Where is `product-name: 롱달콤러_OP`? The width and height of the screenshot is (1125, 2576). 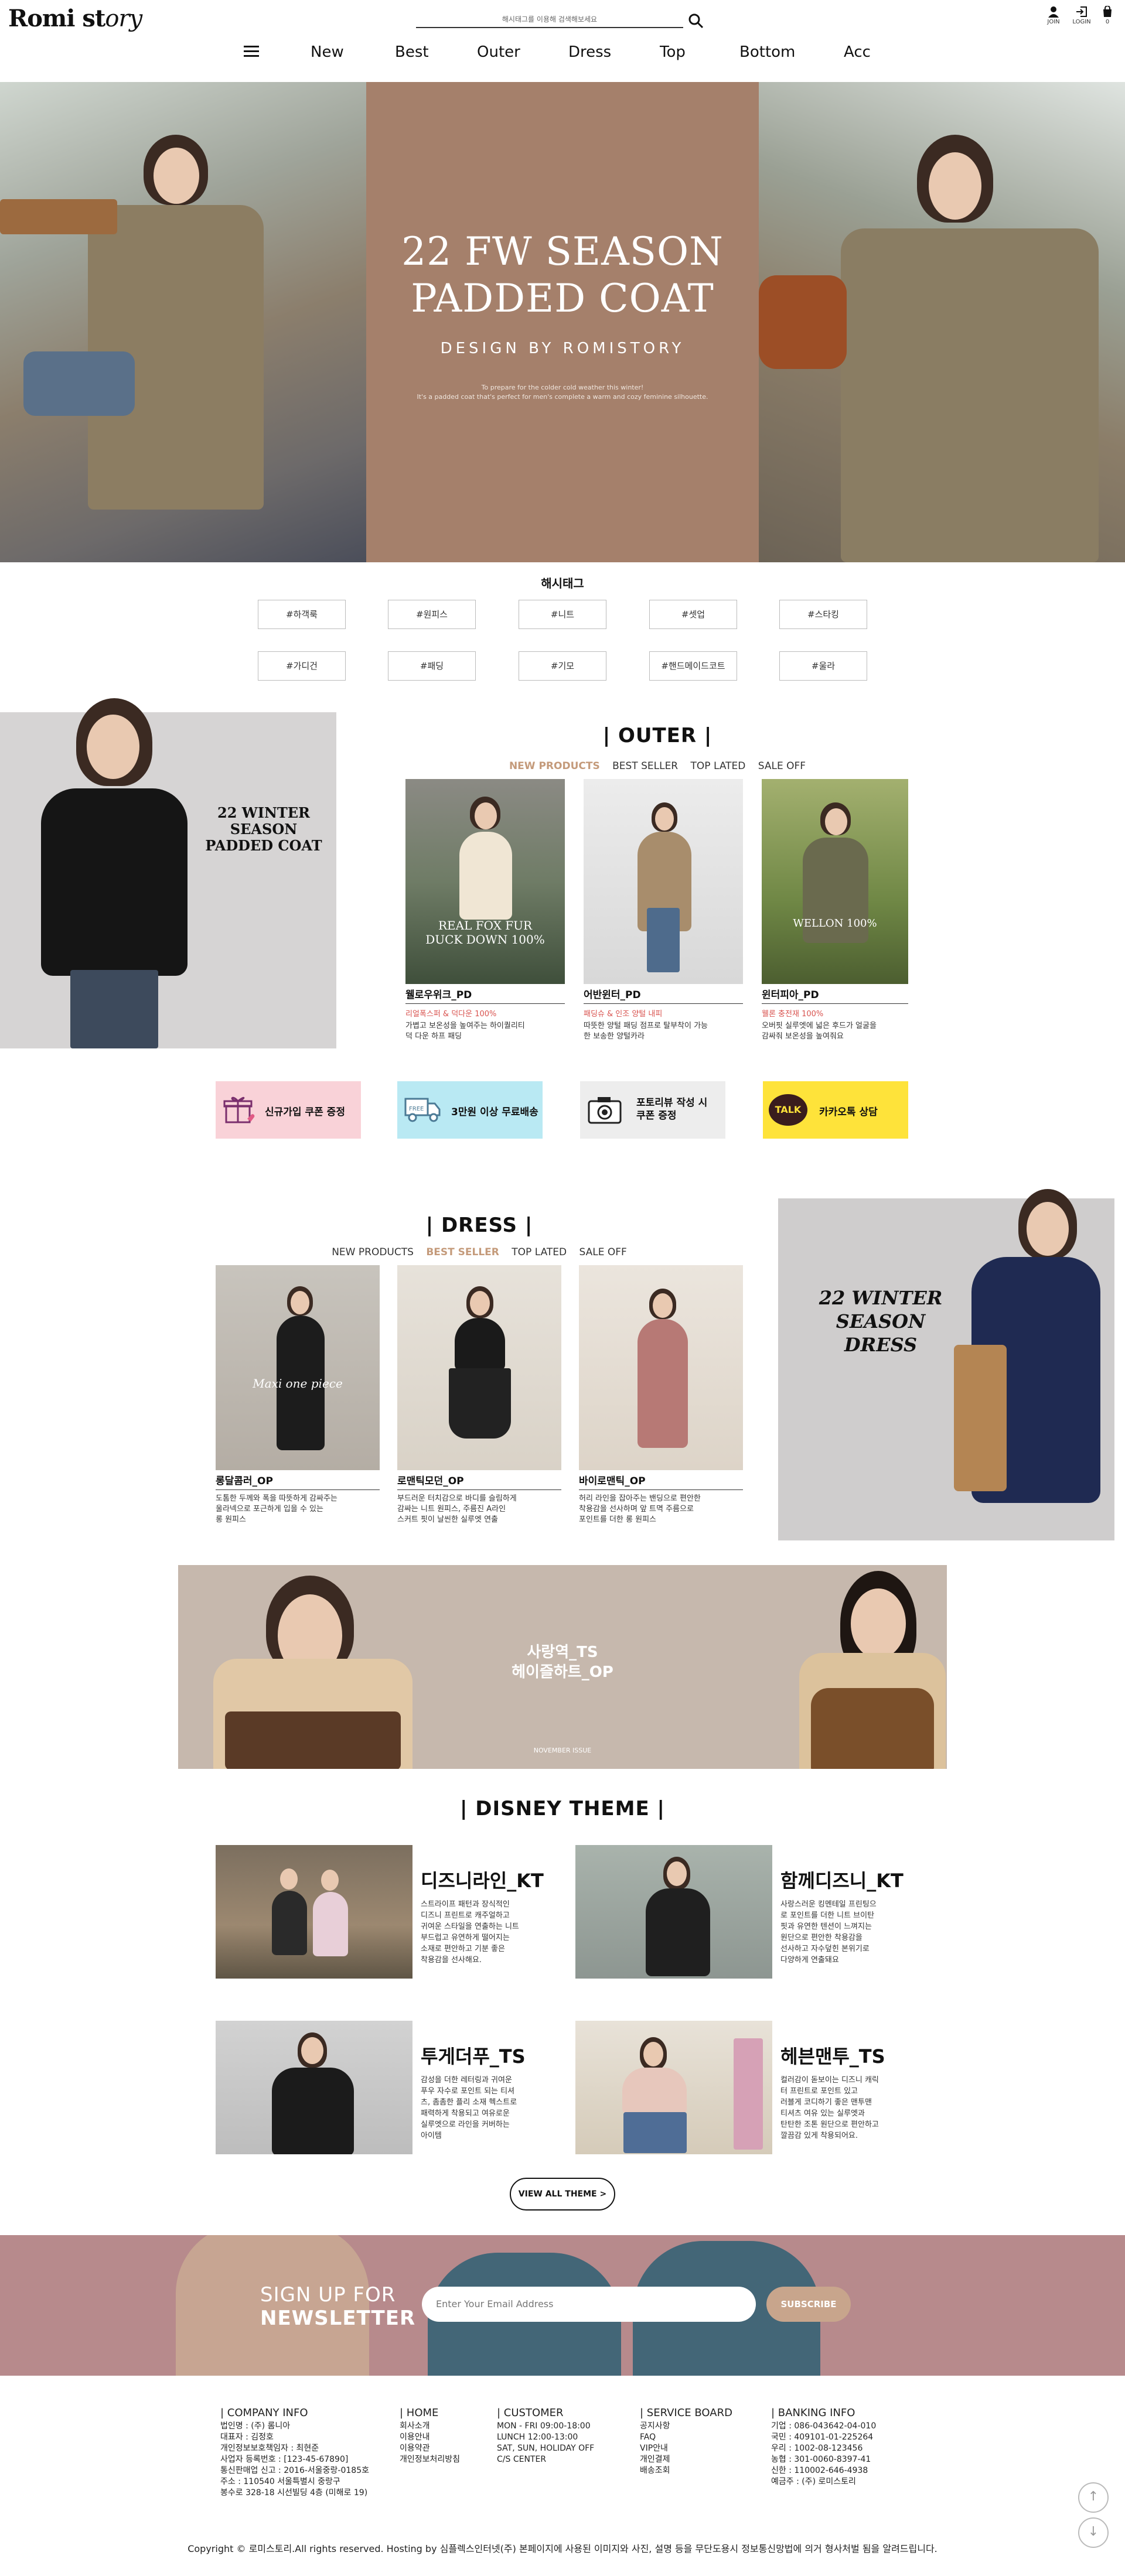
product-name: 롱달콤러_OP is located at coordinates (298, 1482).